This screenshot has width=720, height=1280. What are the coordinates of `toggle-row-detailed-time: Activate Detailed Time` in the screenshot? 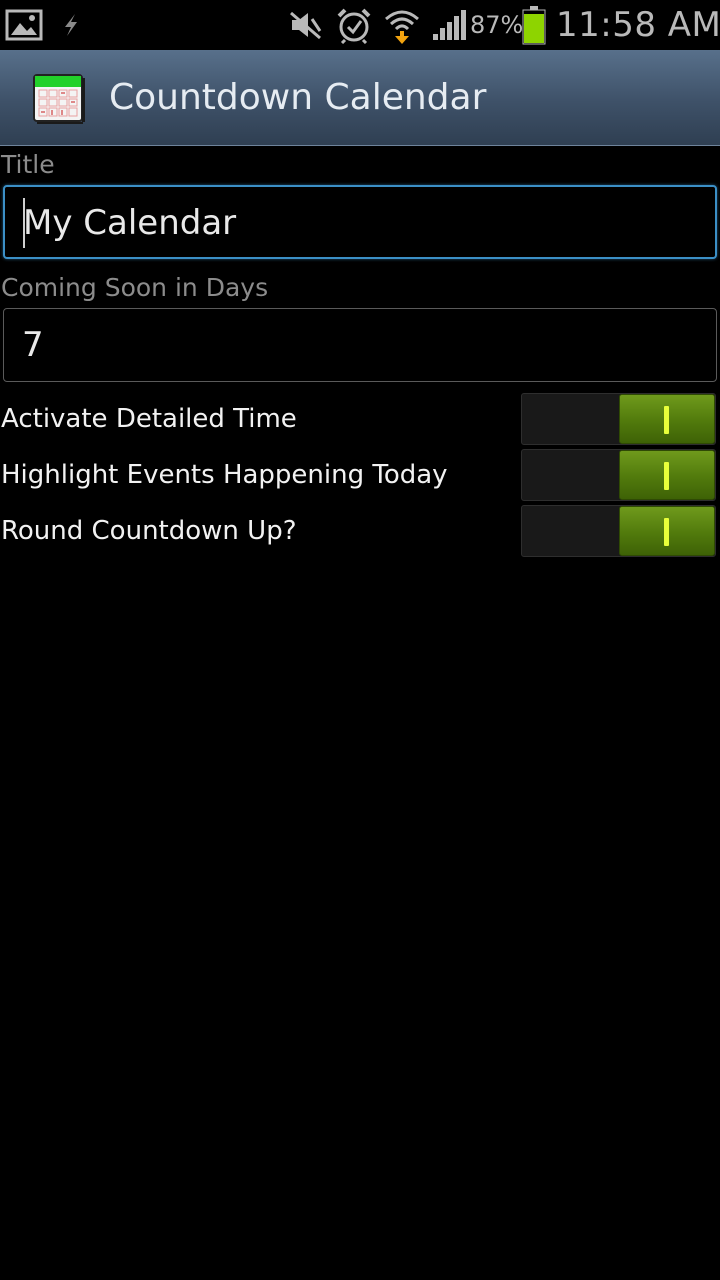 It's located at (360, 419).